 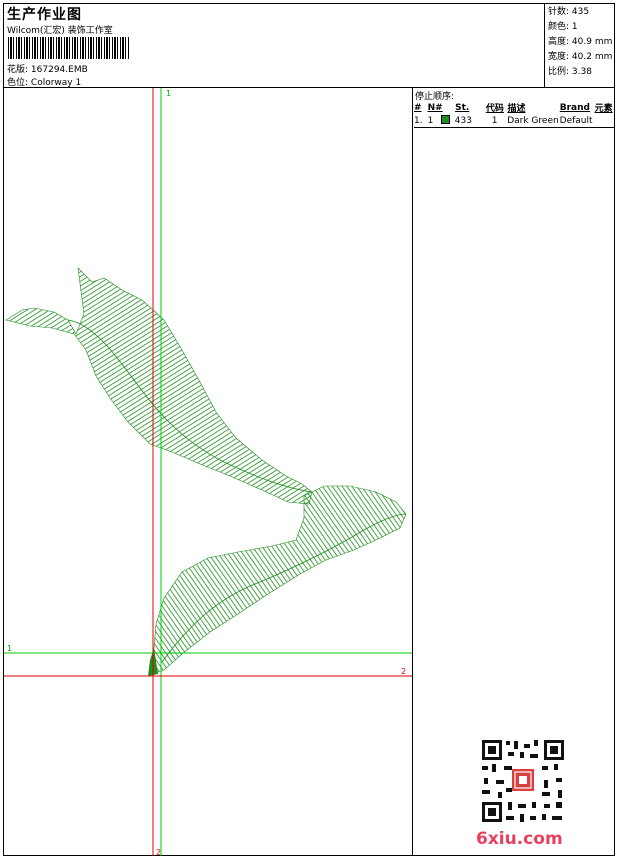 I want to click on col-stitches: St., so click(x=462, y=107).